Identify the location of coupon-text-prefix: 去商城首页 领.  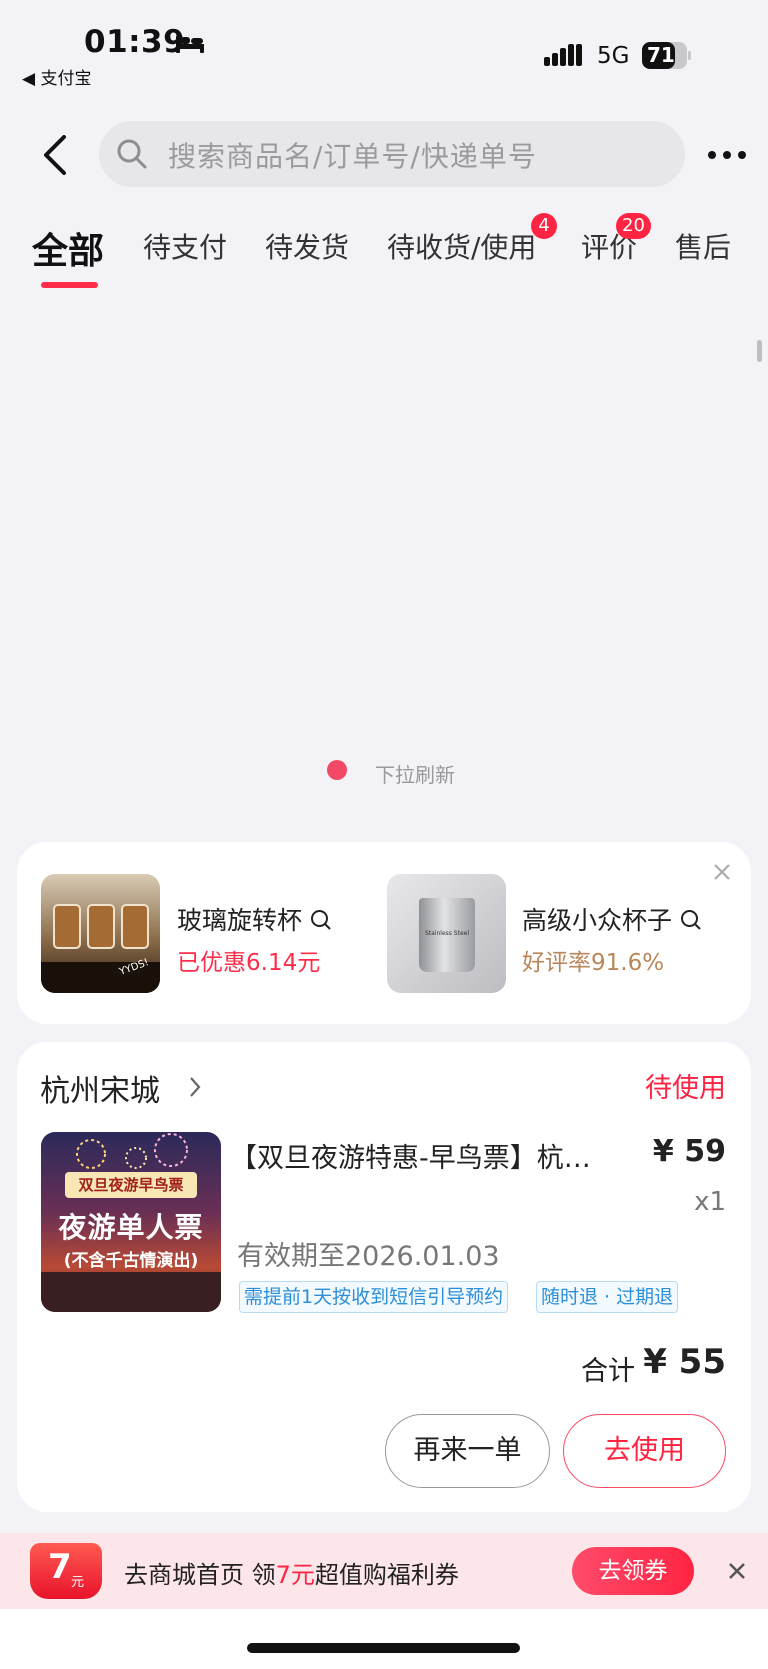
(200, 1575).